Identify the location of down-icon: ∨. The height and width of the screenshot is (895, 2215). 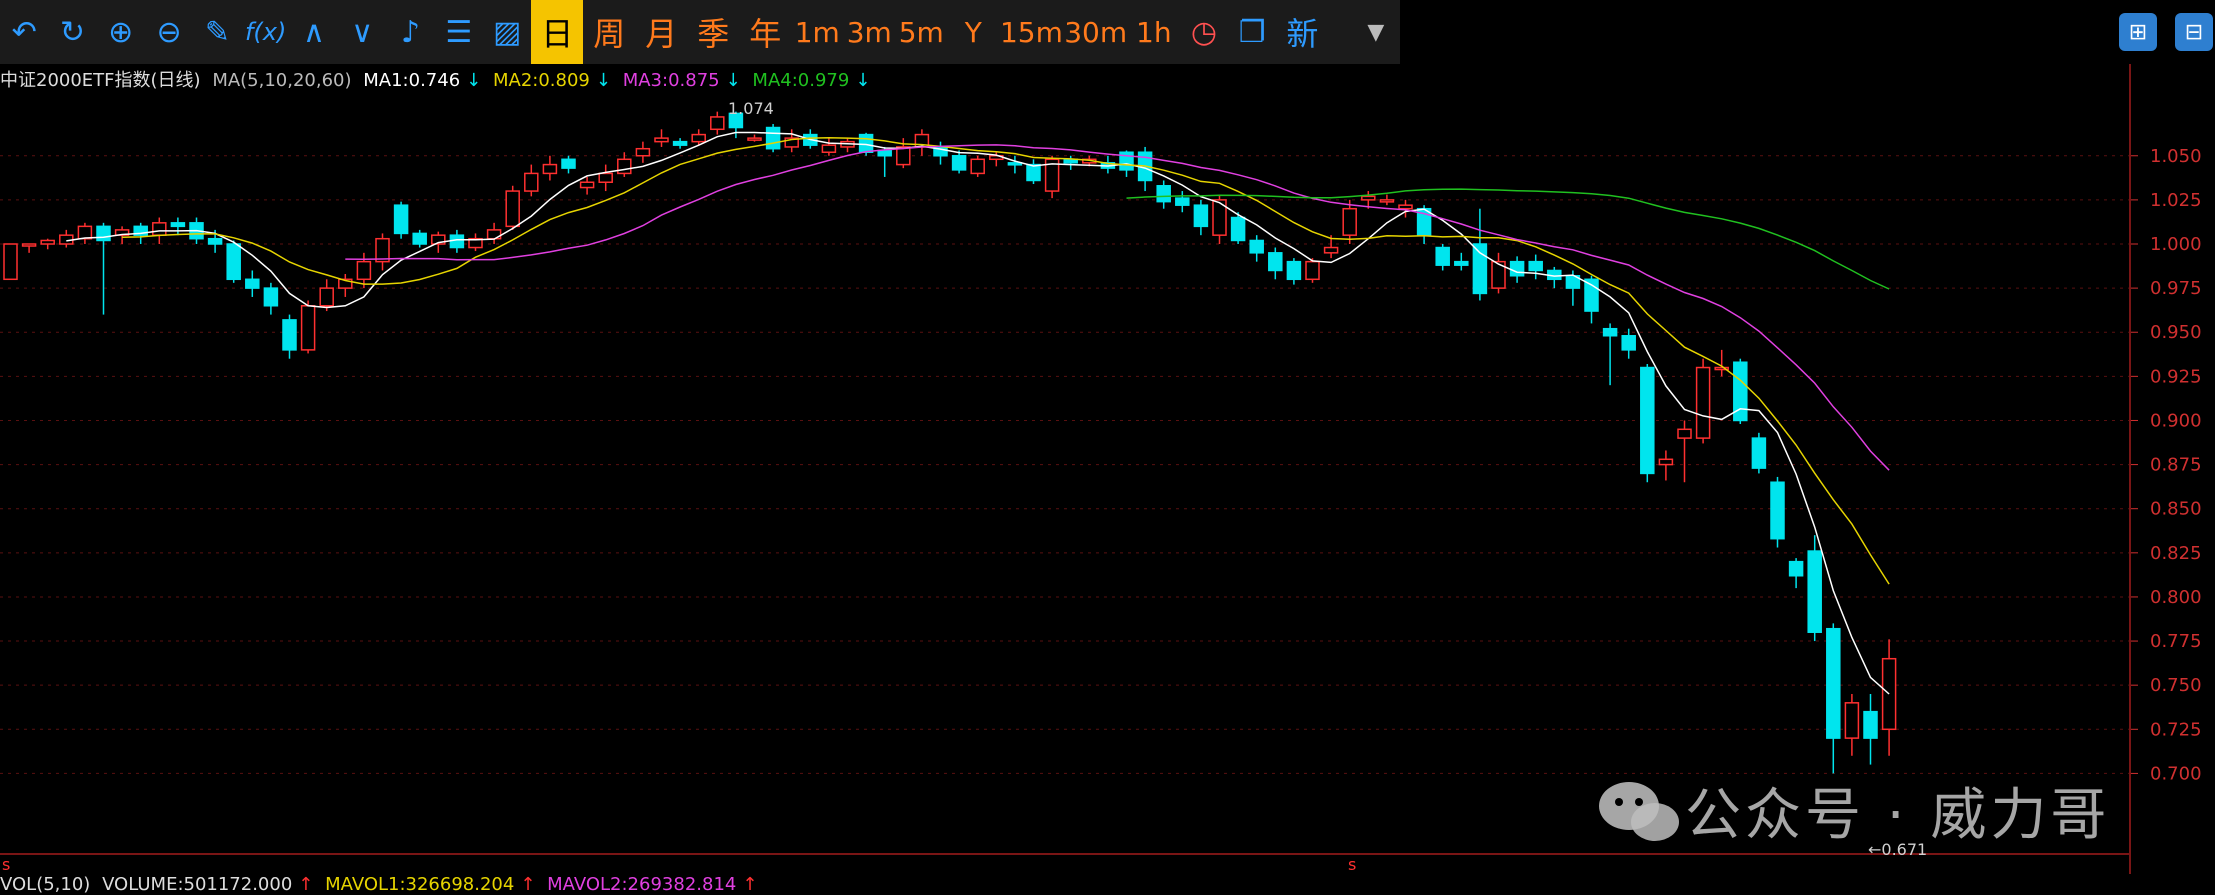
(362, 32).